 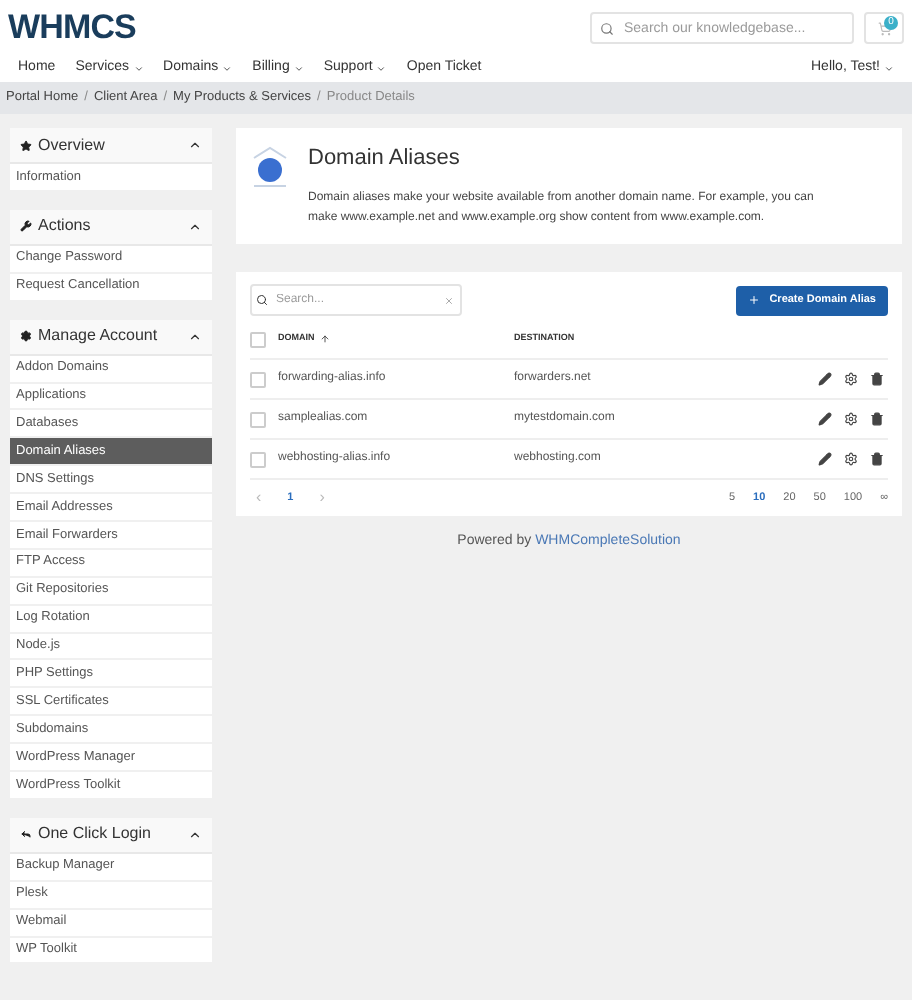 What do you see at coordinates (94, 834) in the screenshot?
I see `panel-title: One Click Login` at bounding box center [94, 834].